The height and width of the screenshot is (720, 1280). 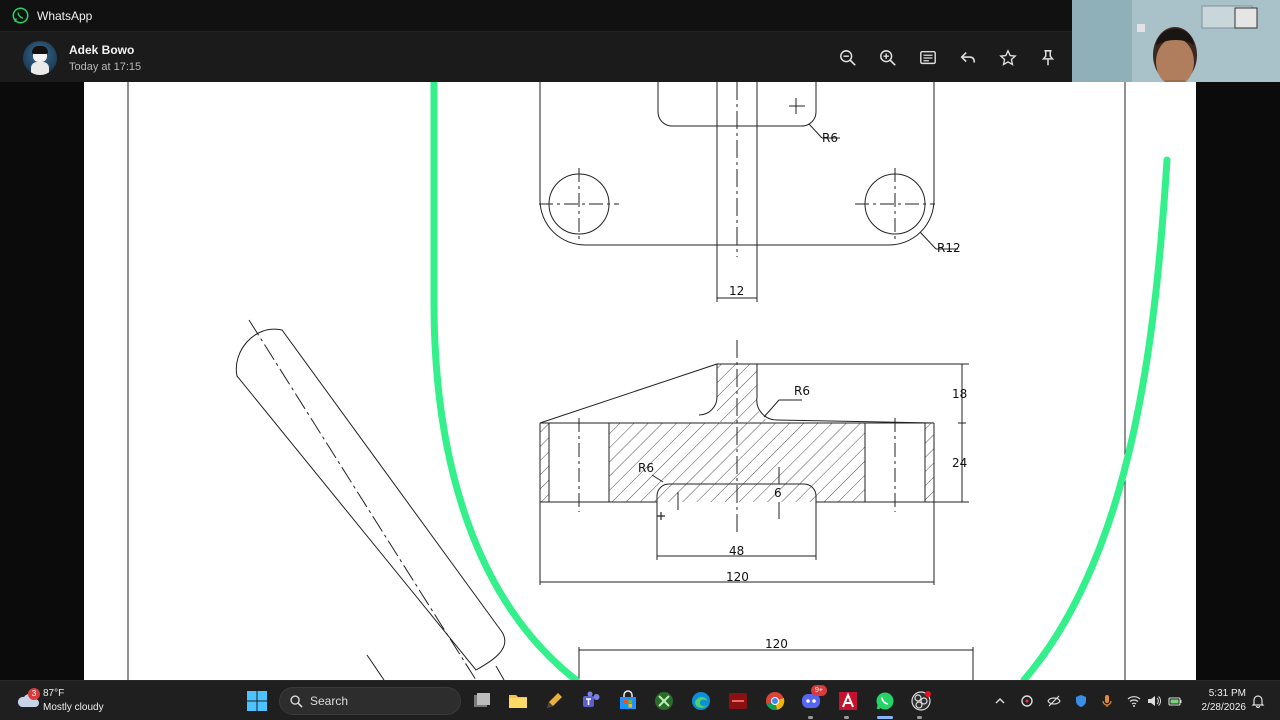 I want to click on tray-volume, so click(x=1154, y=701).